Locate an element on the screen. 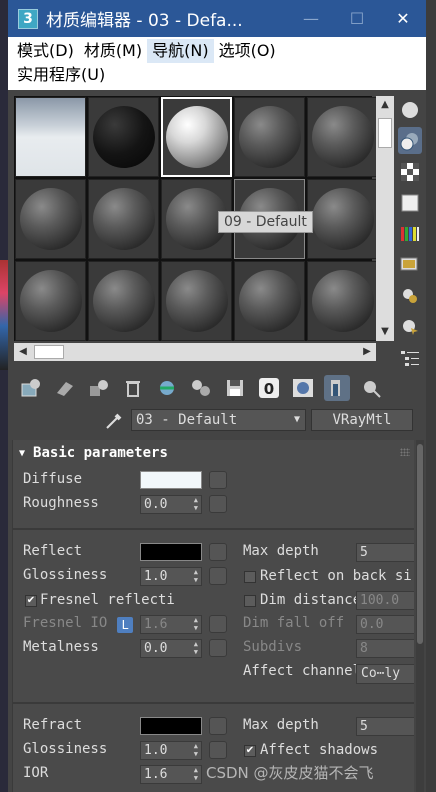  reflect-on-back-checkbox is located at coordinates (250, 577).